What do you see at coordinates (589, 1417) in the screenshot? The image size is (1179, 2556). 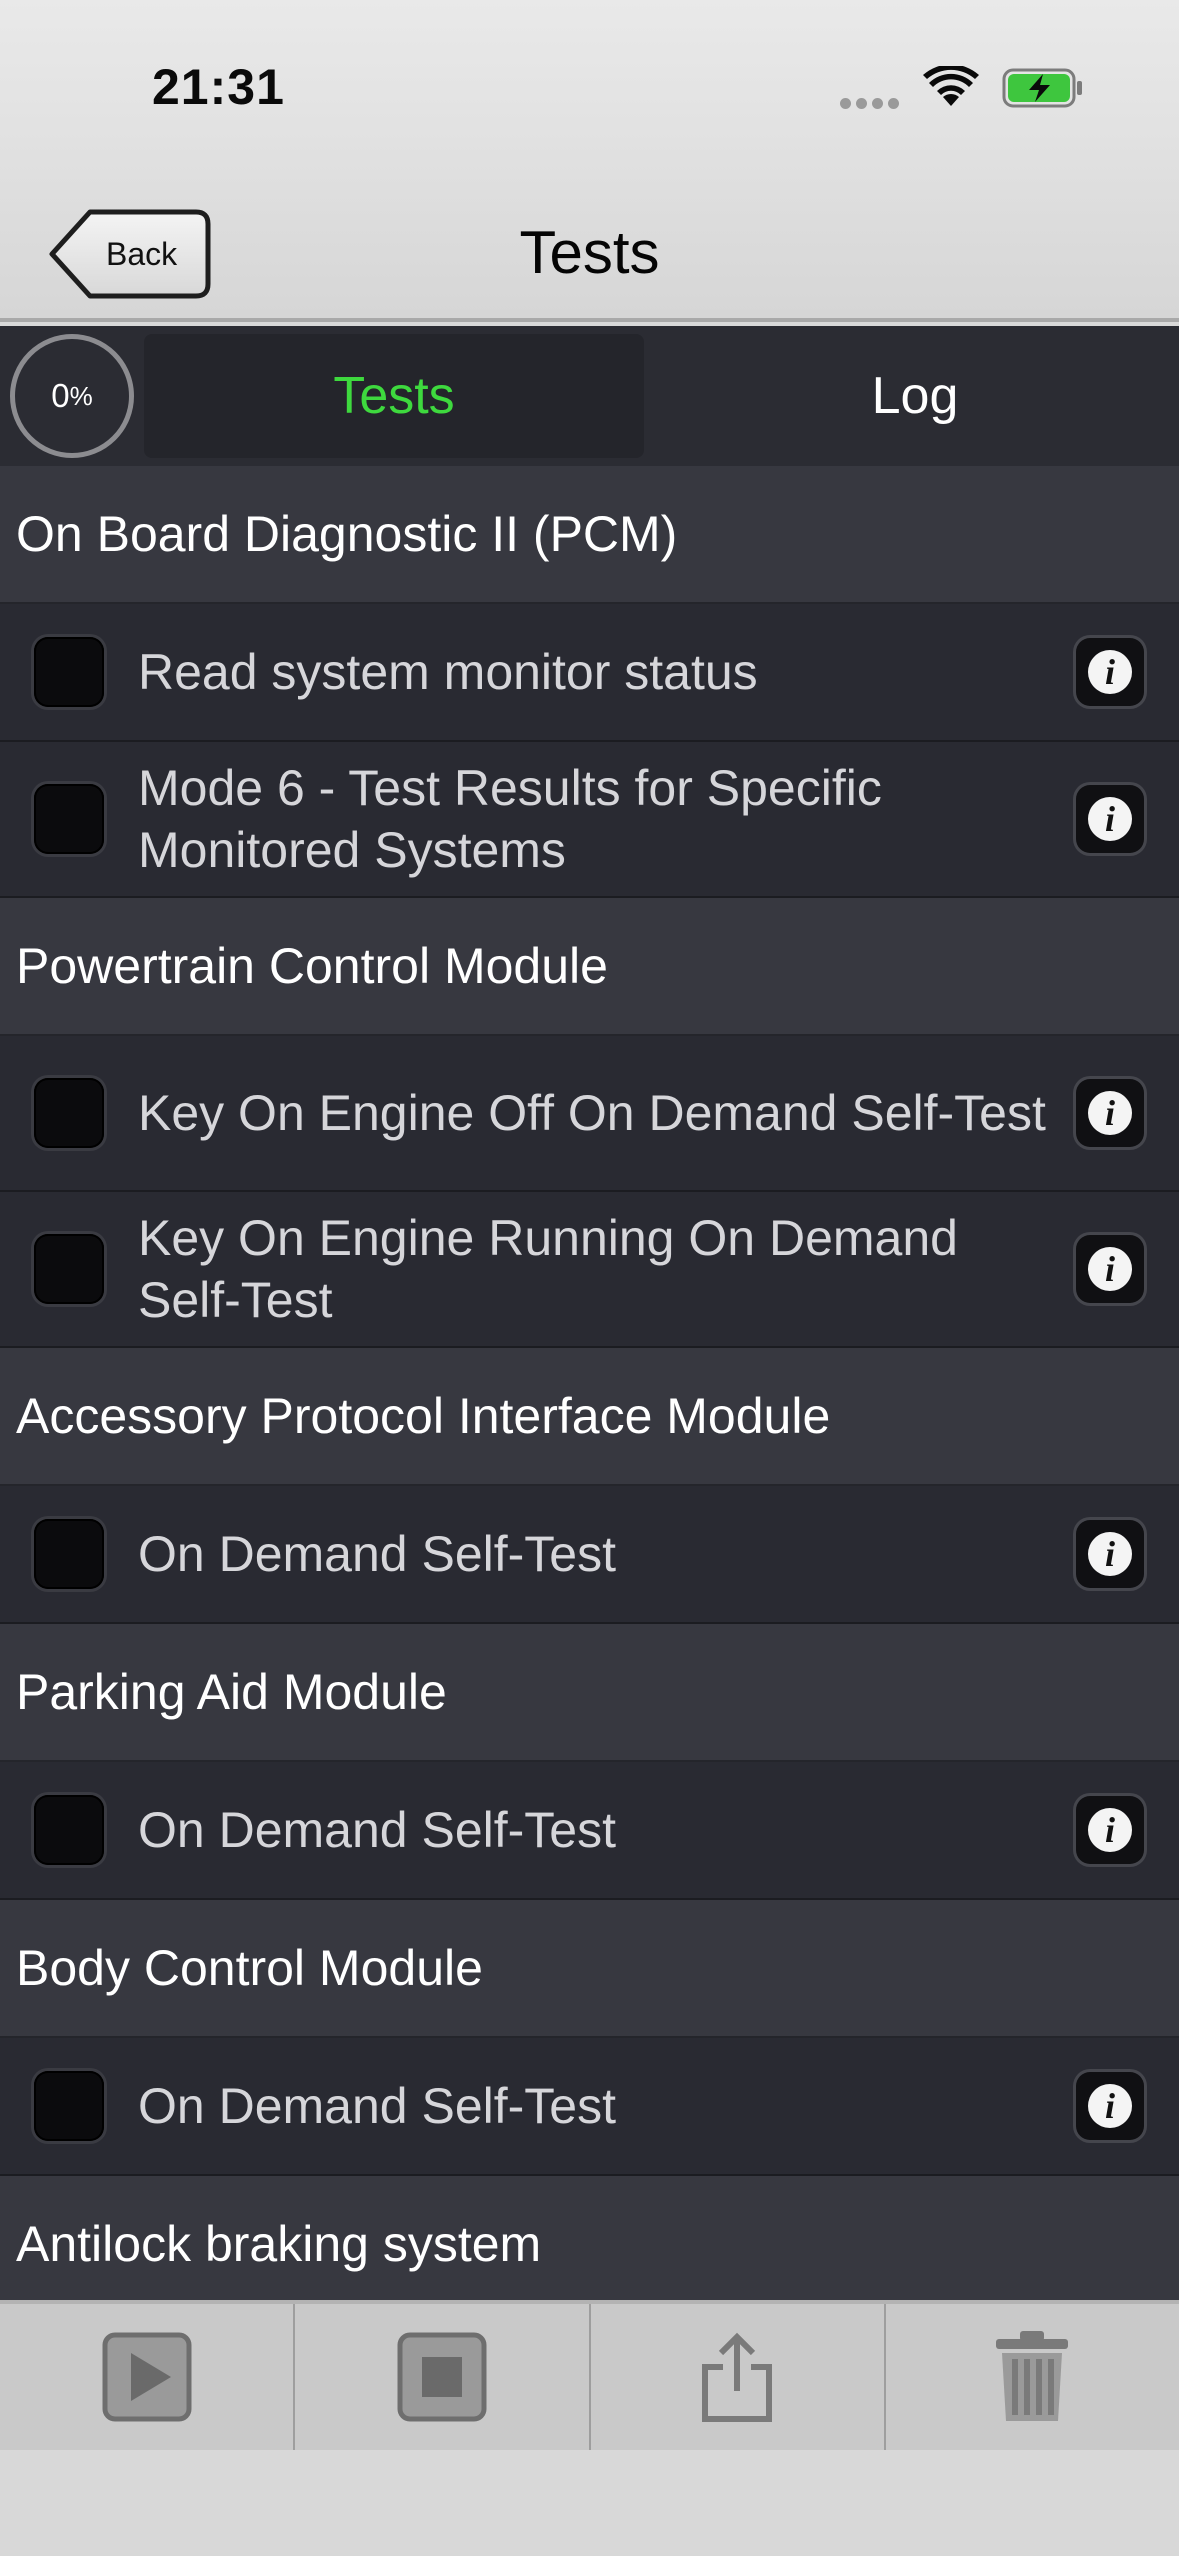 I see `section-header: Accessory Protocol Interface Module` at bounding box center [589, 1417].